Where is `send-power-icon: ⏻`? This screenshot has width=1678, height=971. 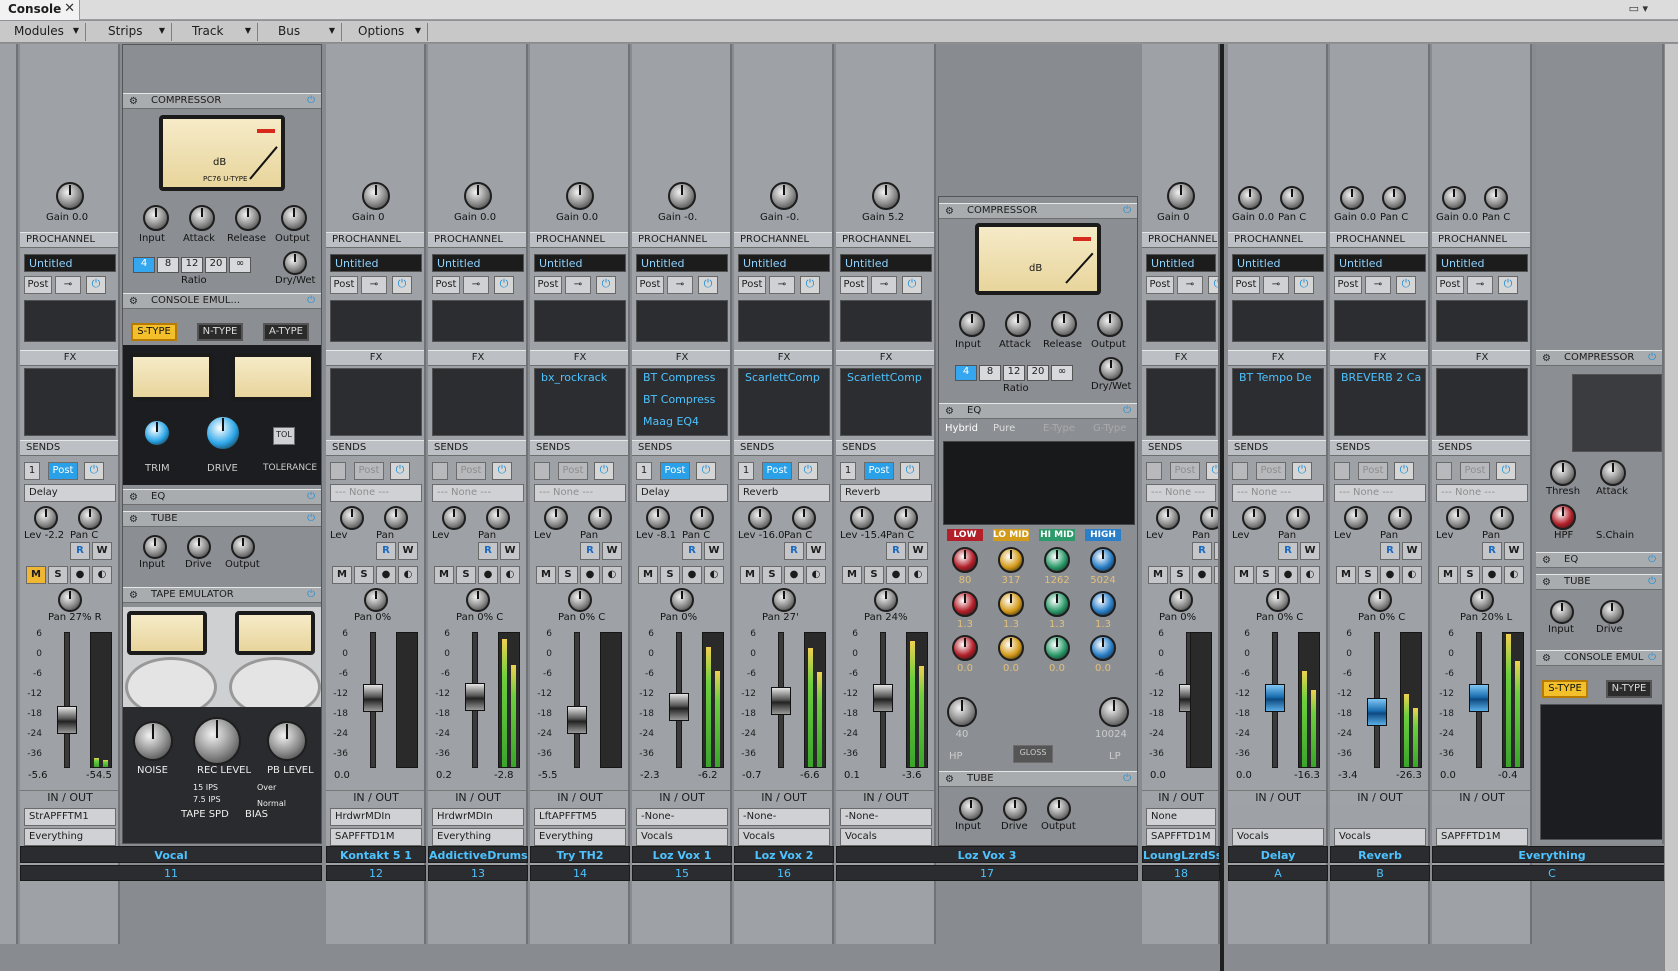 send-power-icon: ⏻ is located at coordinates (706, 471).